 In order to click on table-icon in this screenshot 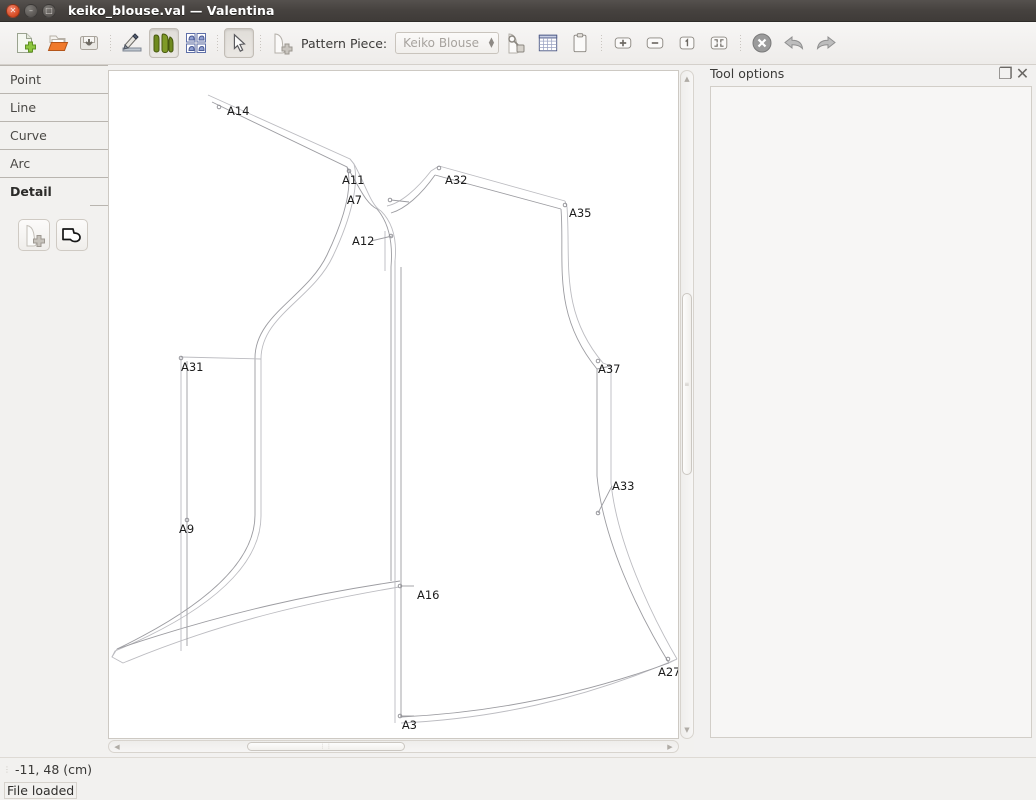, I will do `click(548, 43)`.